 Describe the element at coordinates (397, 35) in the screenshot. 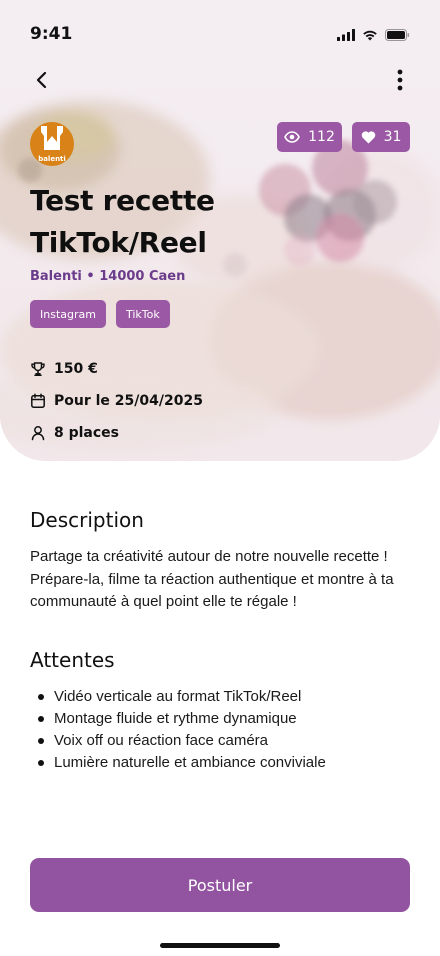

I see `battery-icon` at that location.